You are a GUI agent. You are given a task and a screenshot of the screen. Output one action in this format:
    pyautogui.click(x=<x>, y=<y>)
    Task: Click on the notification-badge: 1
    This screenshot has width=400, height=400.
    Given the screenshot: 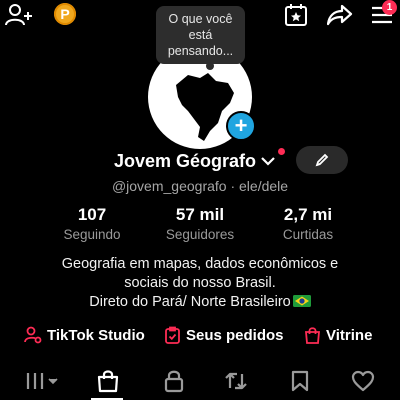 What is the action you would take?
    pyautogui.click(x=389, y=7)
    